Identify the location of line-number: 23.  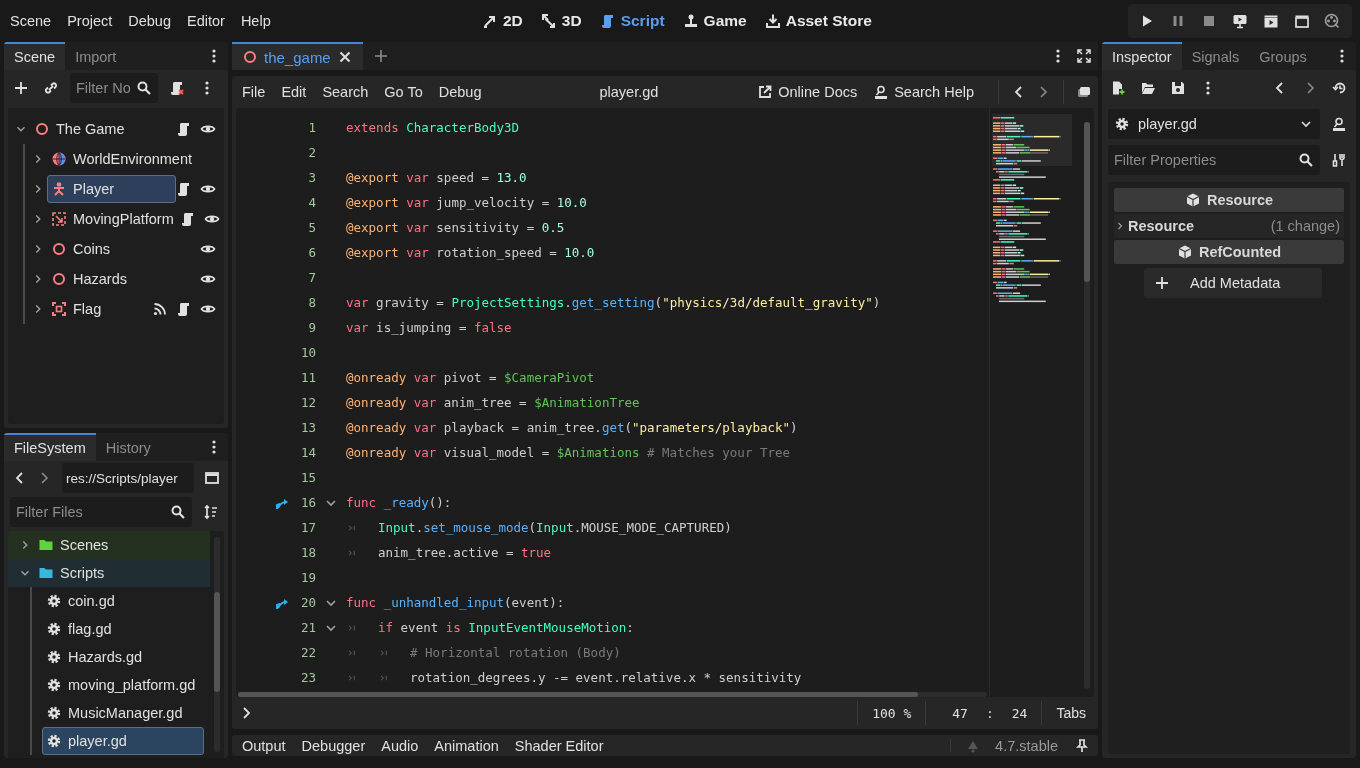
(307, 677).